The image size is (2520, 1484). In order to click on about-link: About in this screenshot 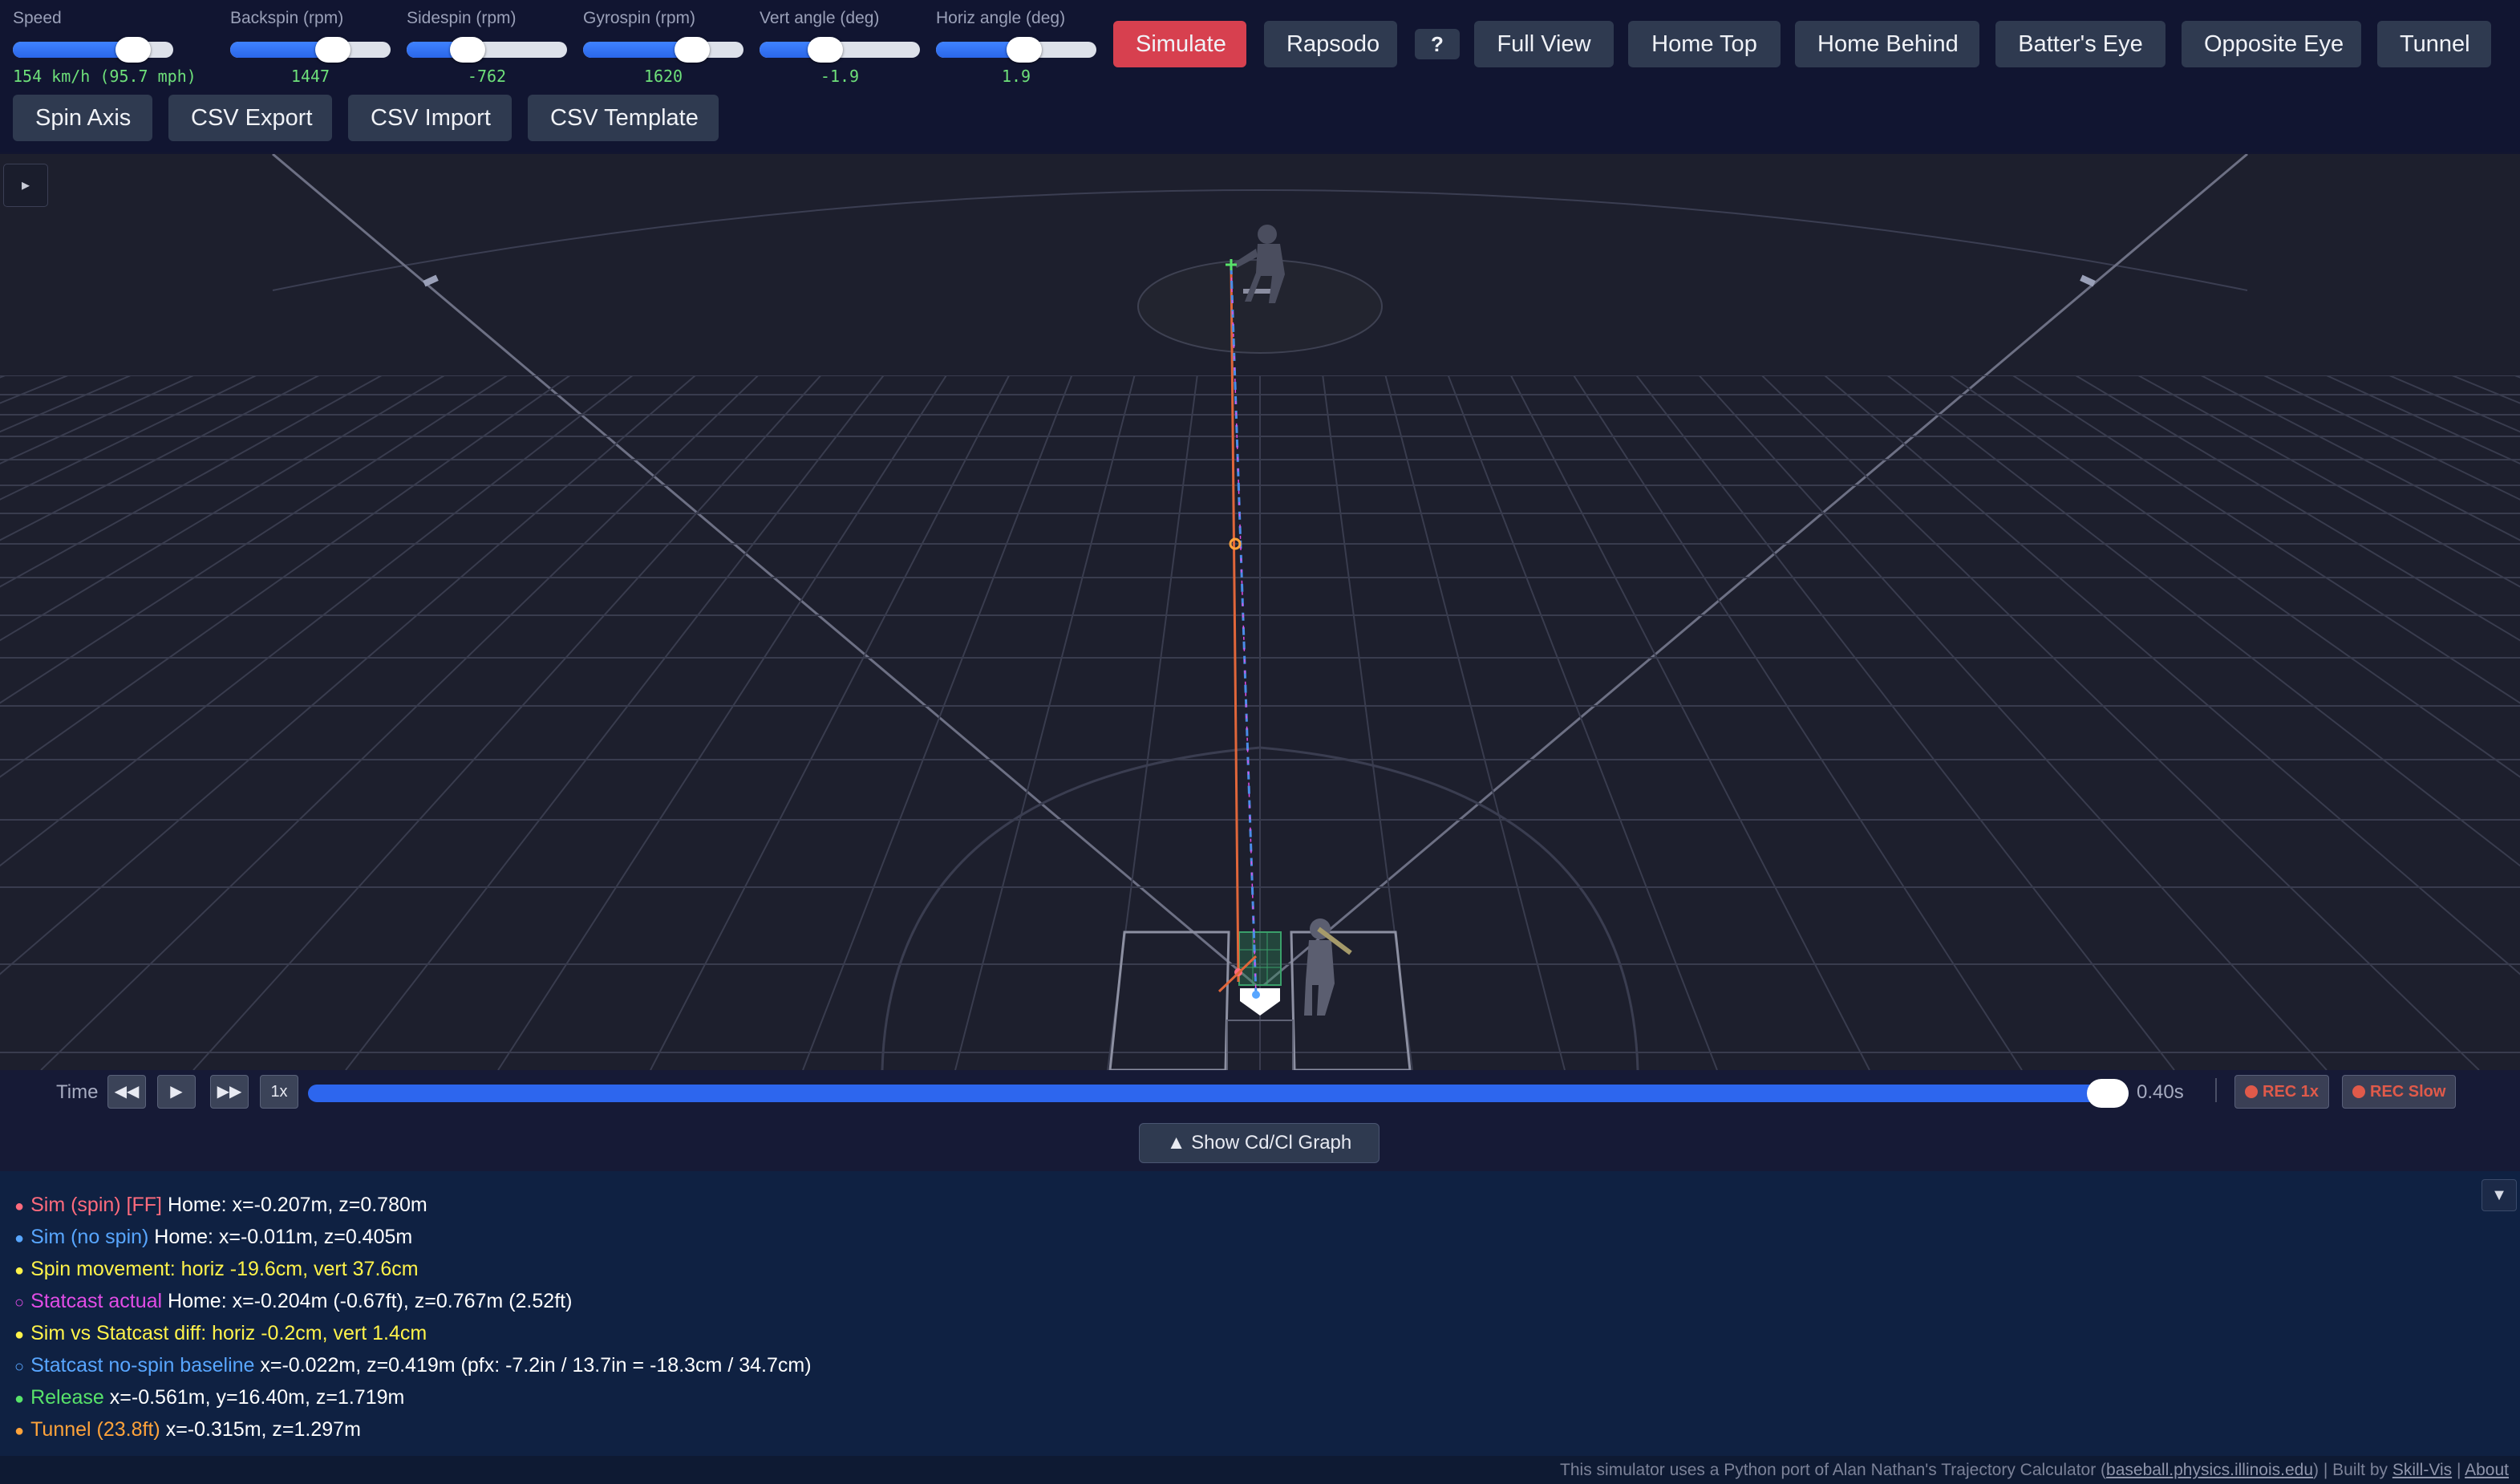, I will do `click(2487, 1470)`.